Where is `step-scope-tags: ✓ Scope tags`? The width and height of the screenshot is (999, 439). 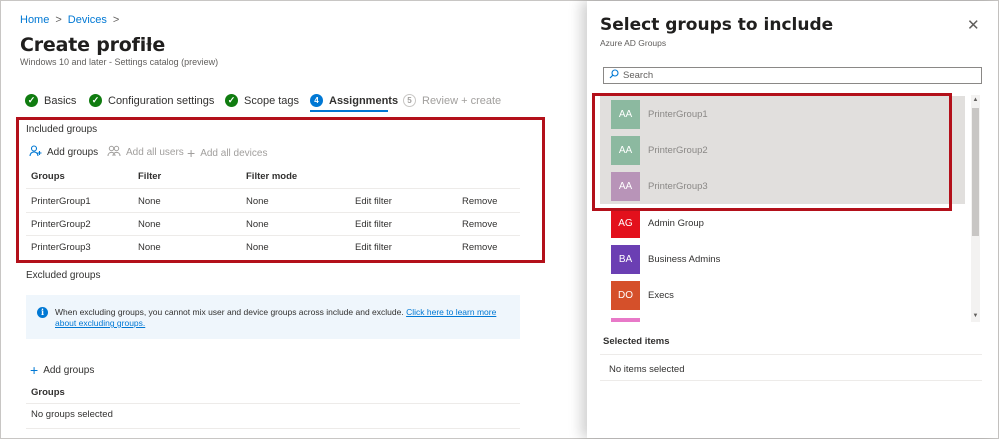
step-scope-tags: ✓ Scope tags is located at coordinates (262, 100).